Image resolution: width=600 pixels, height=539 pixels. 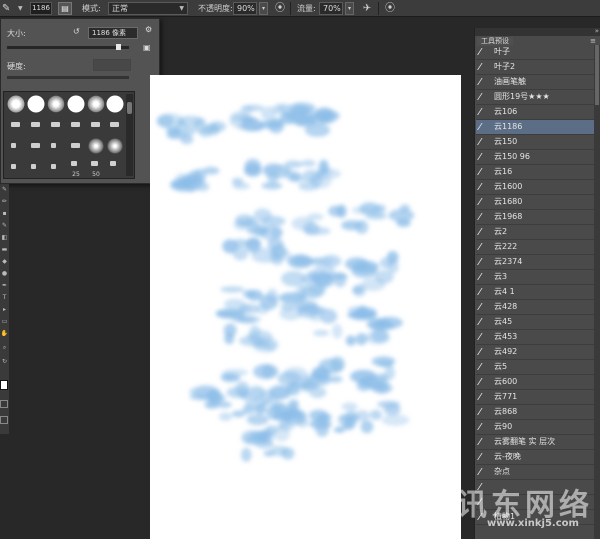 What do you see at coordinates (535, 352) in the screenshot?
I see `preset-item: ⁄ 云492` at bounding box center [535, 352].